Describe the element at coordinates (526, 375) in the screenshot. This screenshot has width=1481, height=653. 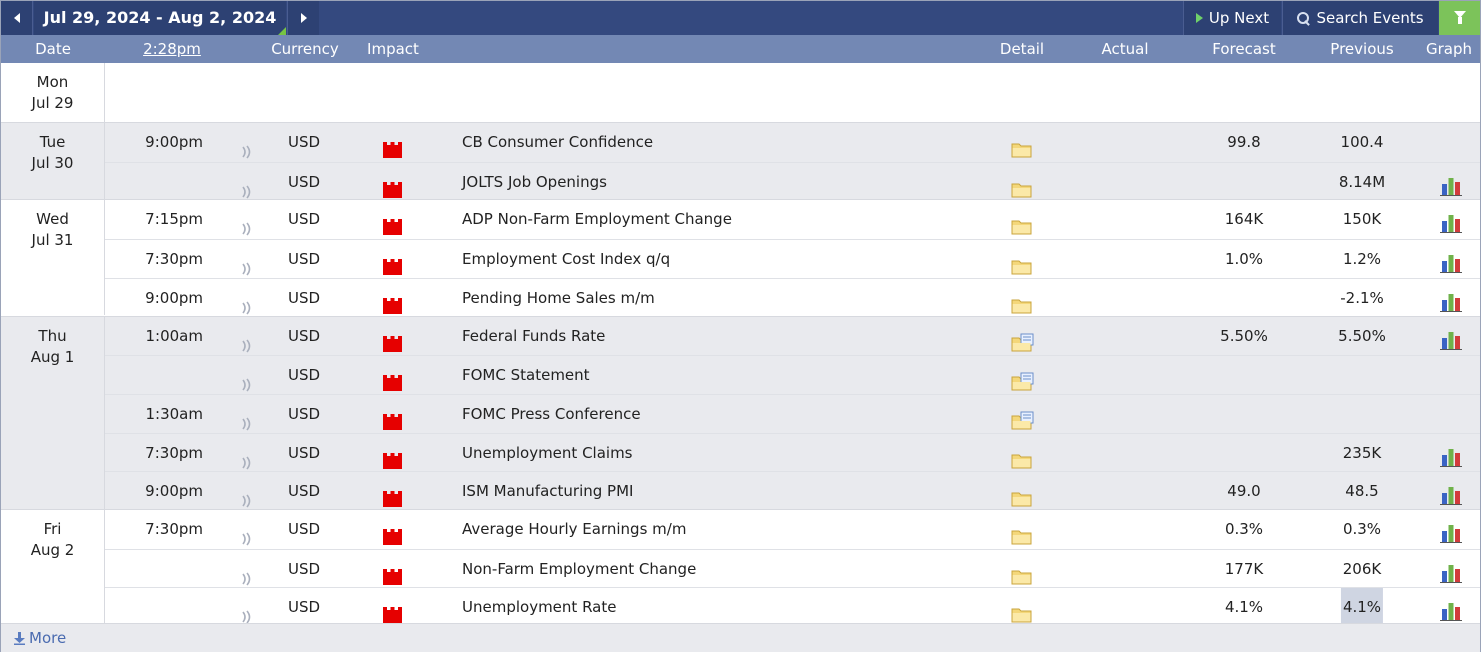
I see `event-title: FOMC Statement` at that location.